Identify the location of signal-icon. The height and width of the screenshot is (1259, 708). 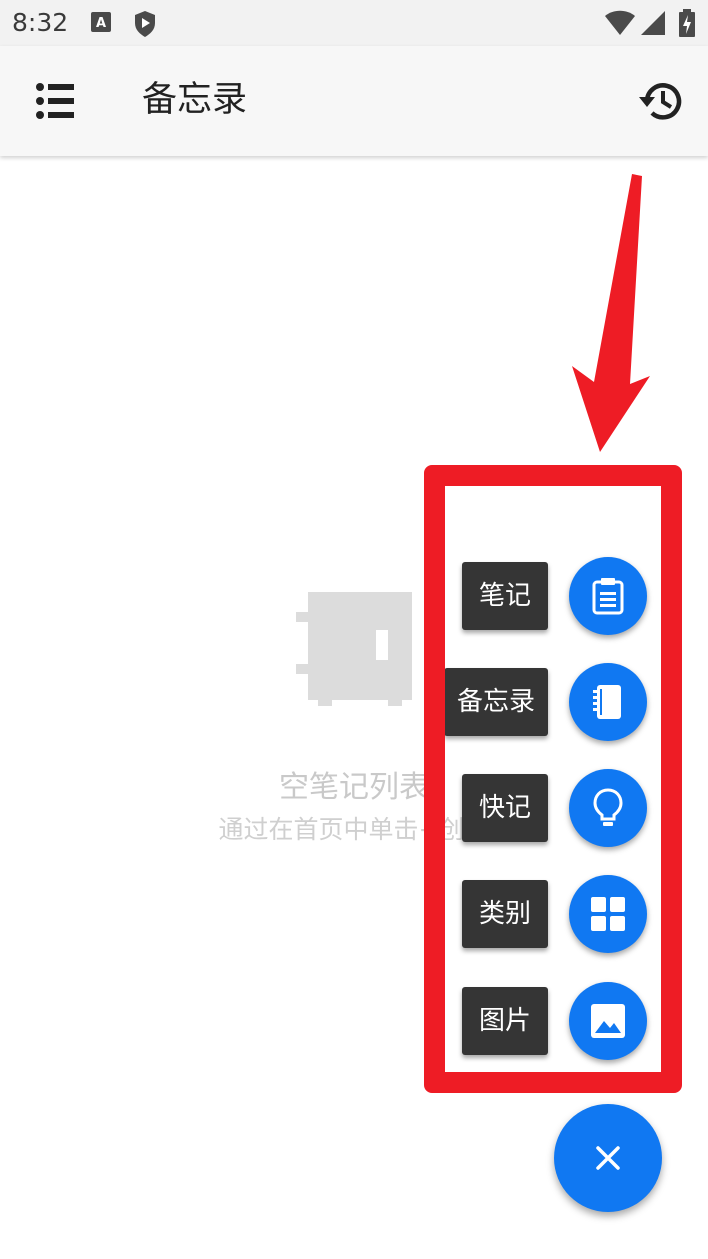
(653, 23).